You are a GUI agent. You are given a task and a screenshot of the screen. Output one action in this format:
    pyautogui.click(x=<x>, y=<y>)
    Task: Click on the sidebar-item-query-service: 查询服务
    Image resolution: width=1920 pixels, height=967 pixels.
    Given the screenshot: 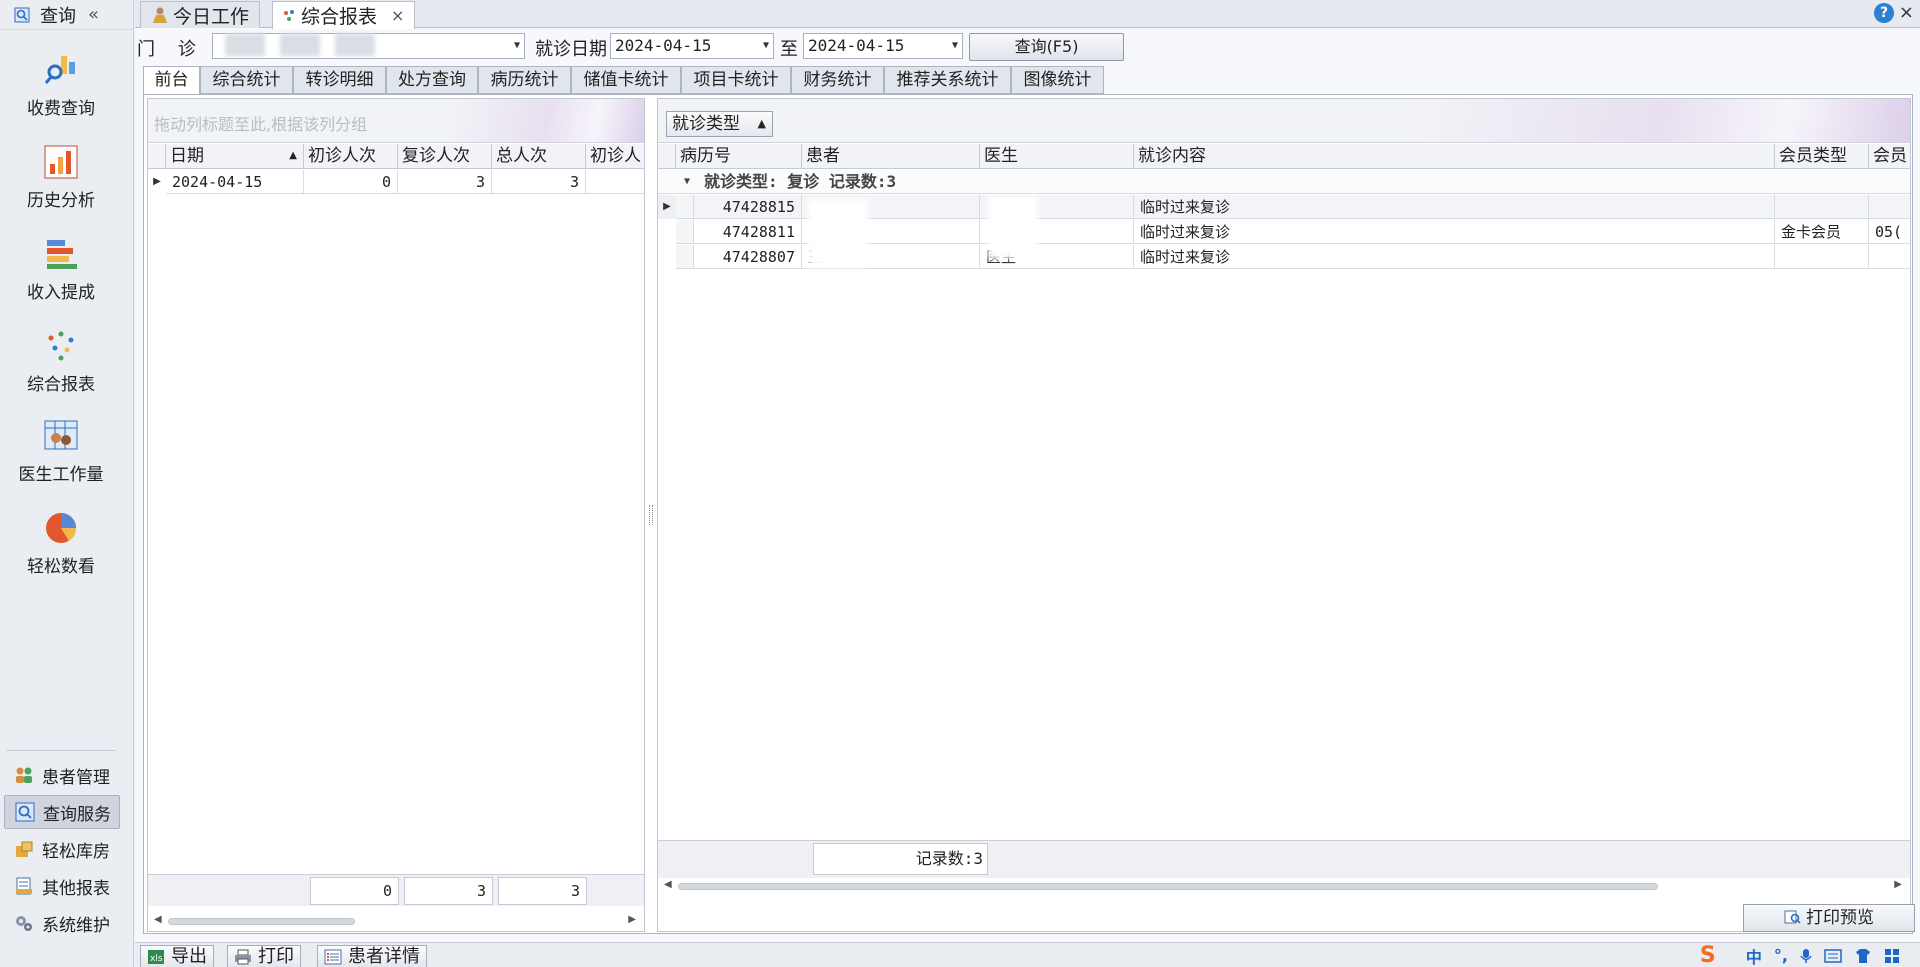 What is the action you would take?
    pyautogui.click(x=62, y=812)
    